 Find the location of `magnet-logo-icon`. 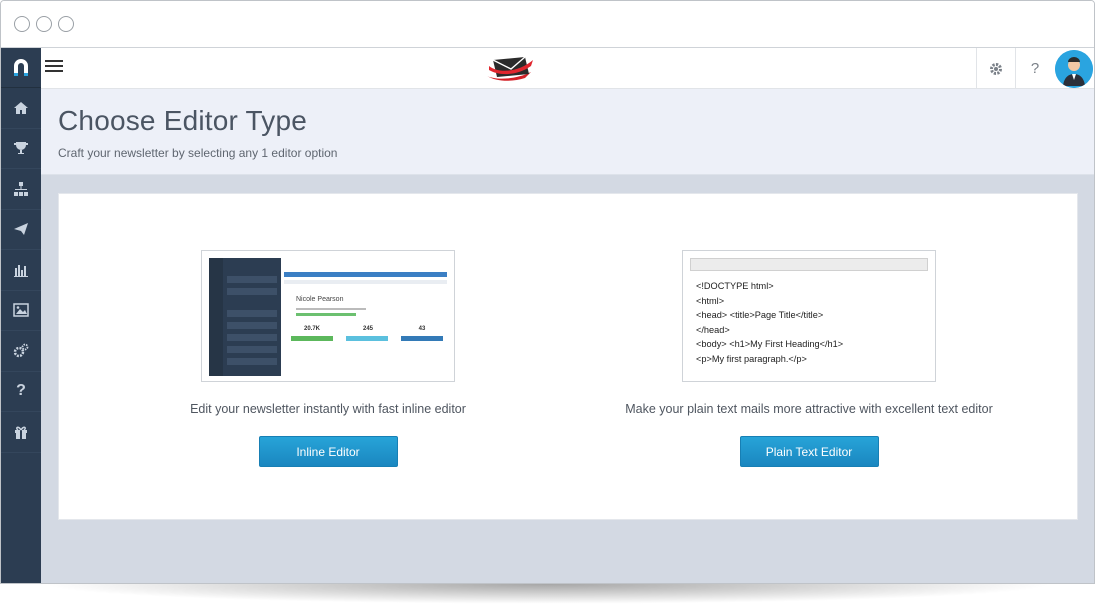

magnet-logo-icon is located at coordinates (21, 67).